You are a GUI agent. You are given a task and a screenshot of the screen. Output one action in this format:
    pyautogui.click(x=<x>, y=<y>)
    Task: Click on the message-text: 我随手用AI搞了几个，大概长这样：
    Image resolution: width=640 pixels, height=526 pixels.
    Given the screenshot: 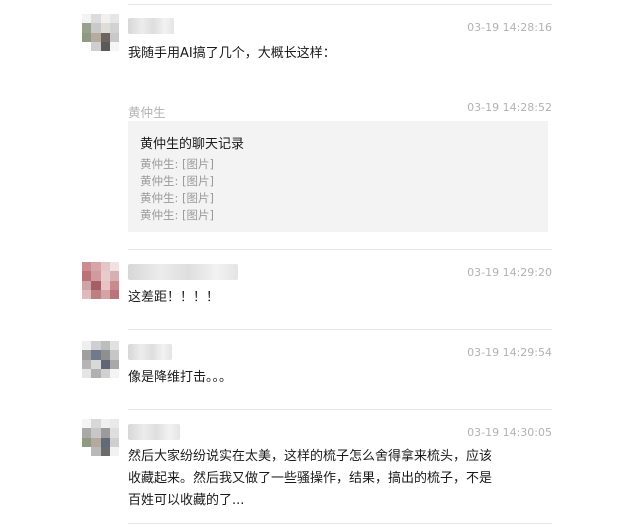 What is the action you would take?
    pyautogui.click(x=232, y=53)
    